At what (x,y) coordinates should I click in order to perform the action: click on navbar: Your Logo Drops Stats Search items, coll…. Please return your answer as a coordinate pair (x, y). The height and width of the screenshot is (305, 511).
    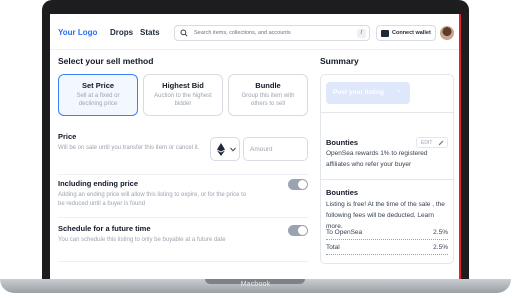
    Looking at the image, I should click on (254, 32).